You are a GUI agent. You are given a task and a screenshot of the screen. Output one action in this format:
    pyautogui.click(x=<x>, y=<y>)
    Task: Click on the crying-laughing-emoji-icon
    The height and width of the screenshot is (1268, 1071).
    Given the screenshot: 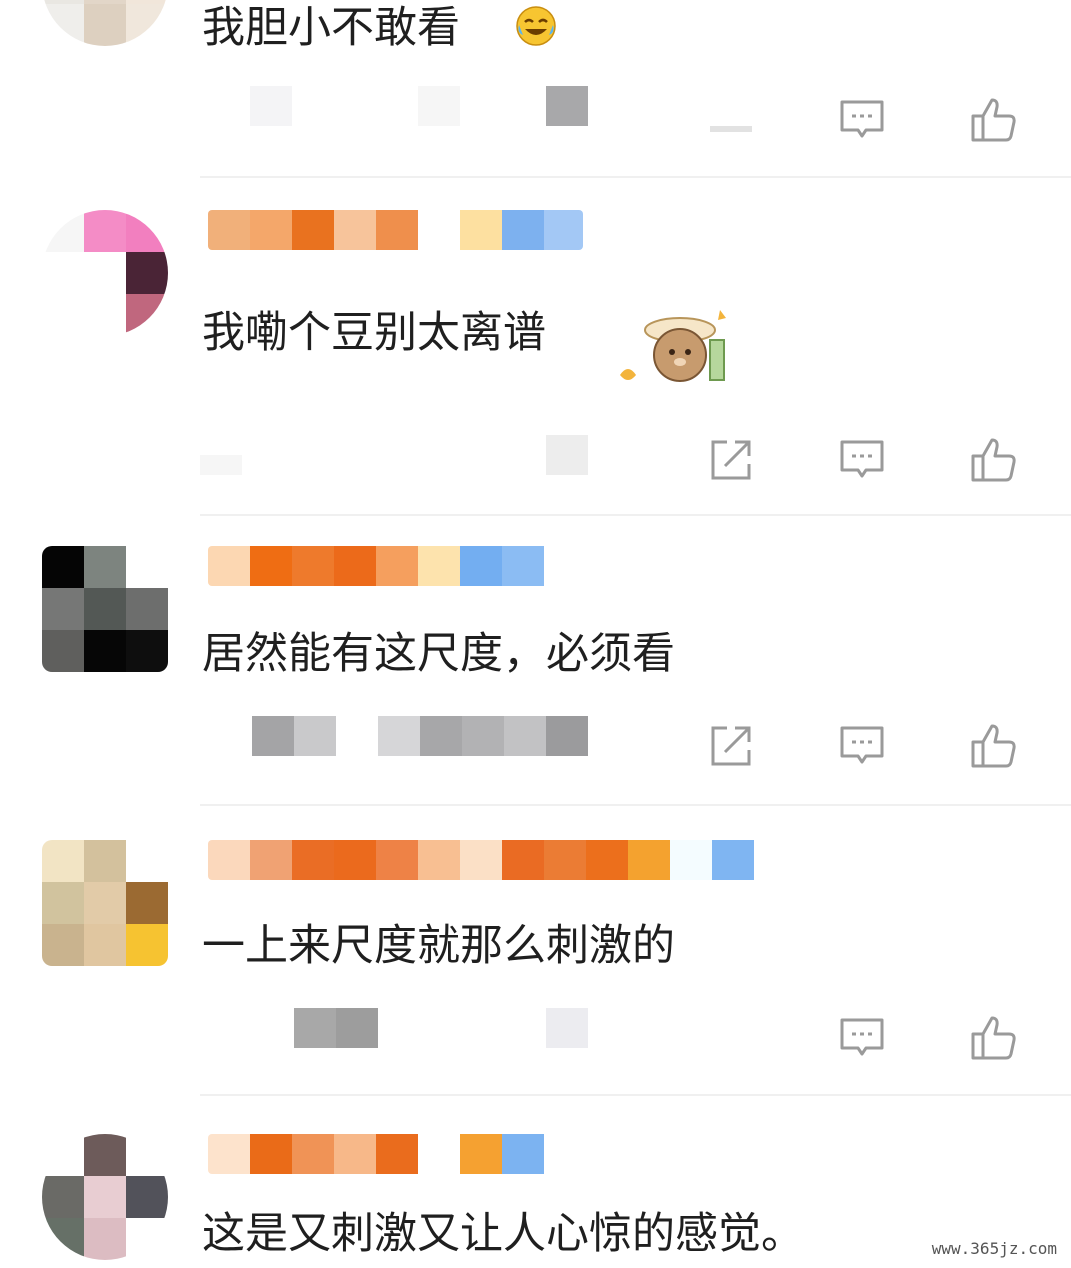 What is the action you would take?
    pyautogui.click(x=536, y=26)
    